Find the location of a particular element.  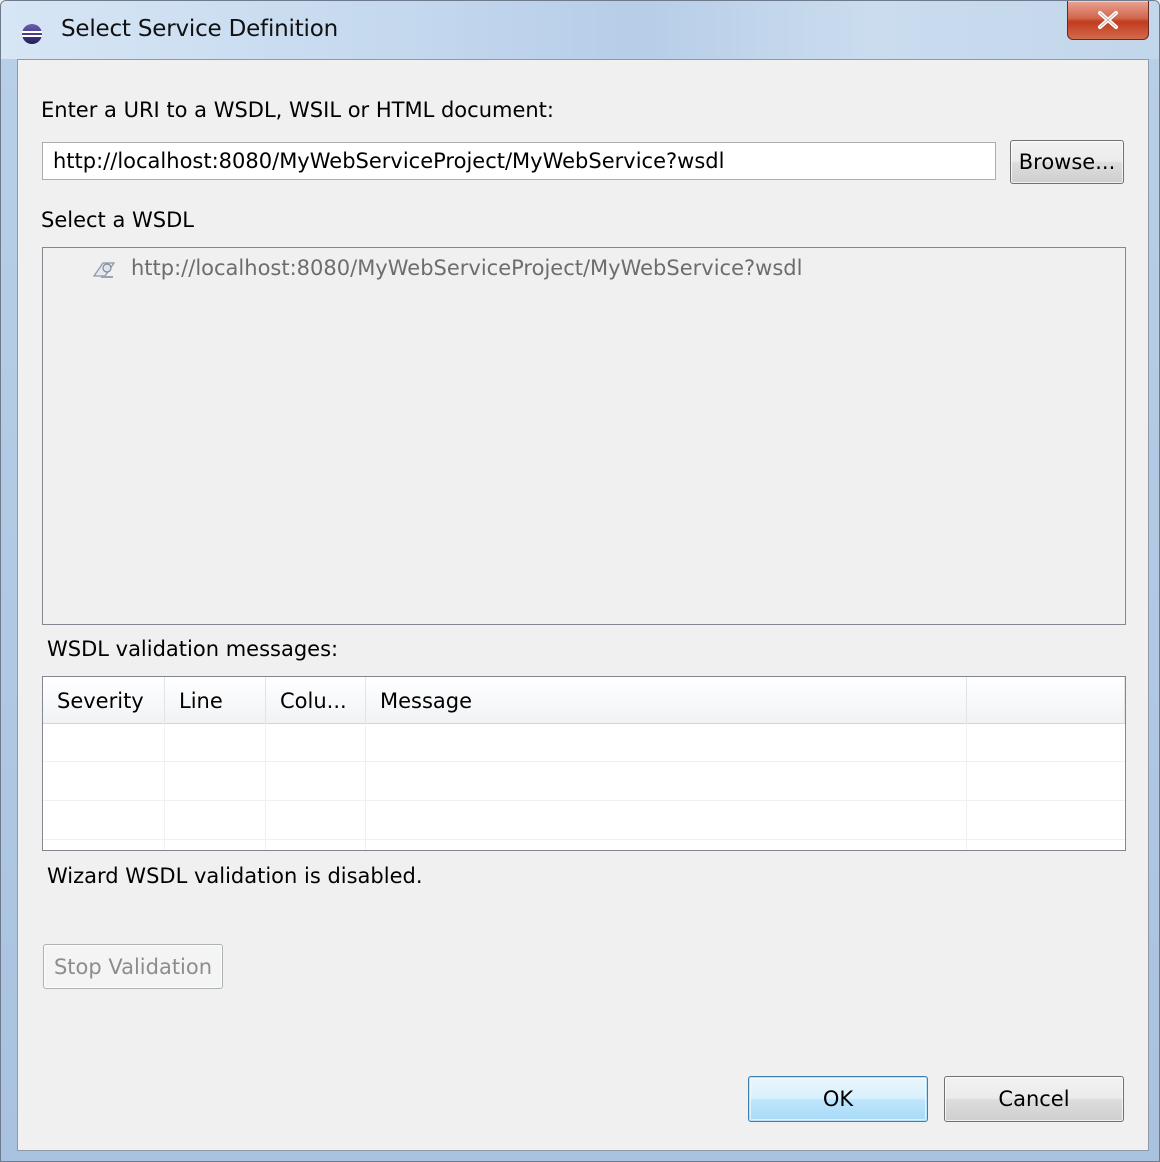

table-header: Severity Line Colu... Message is located at coordinates (584, 700).